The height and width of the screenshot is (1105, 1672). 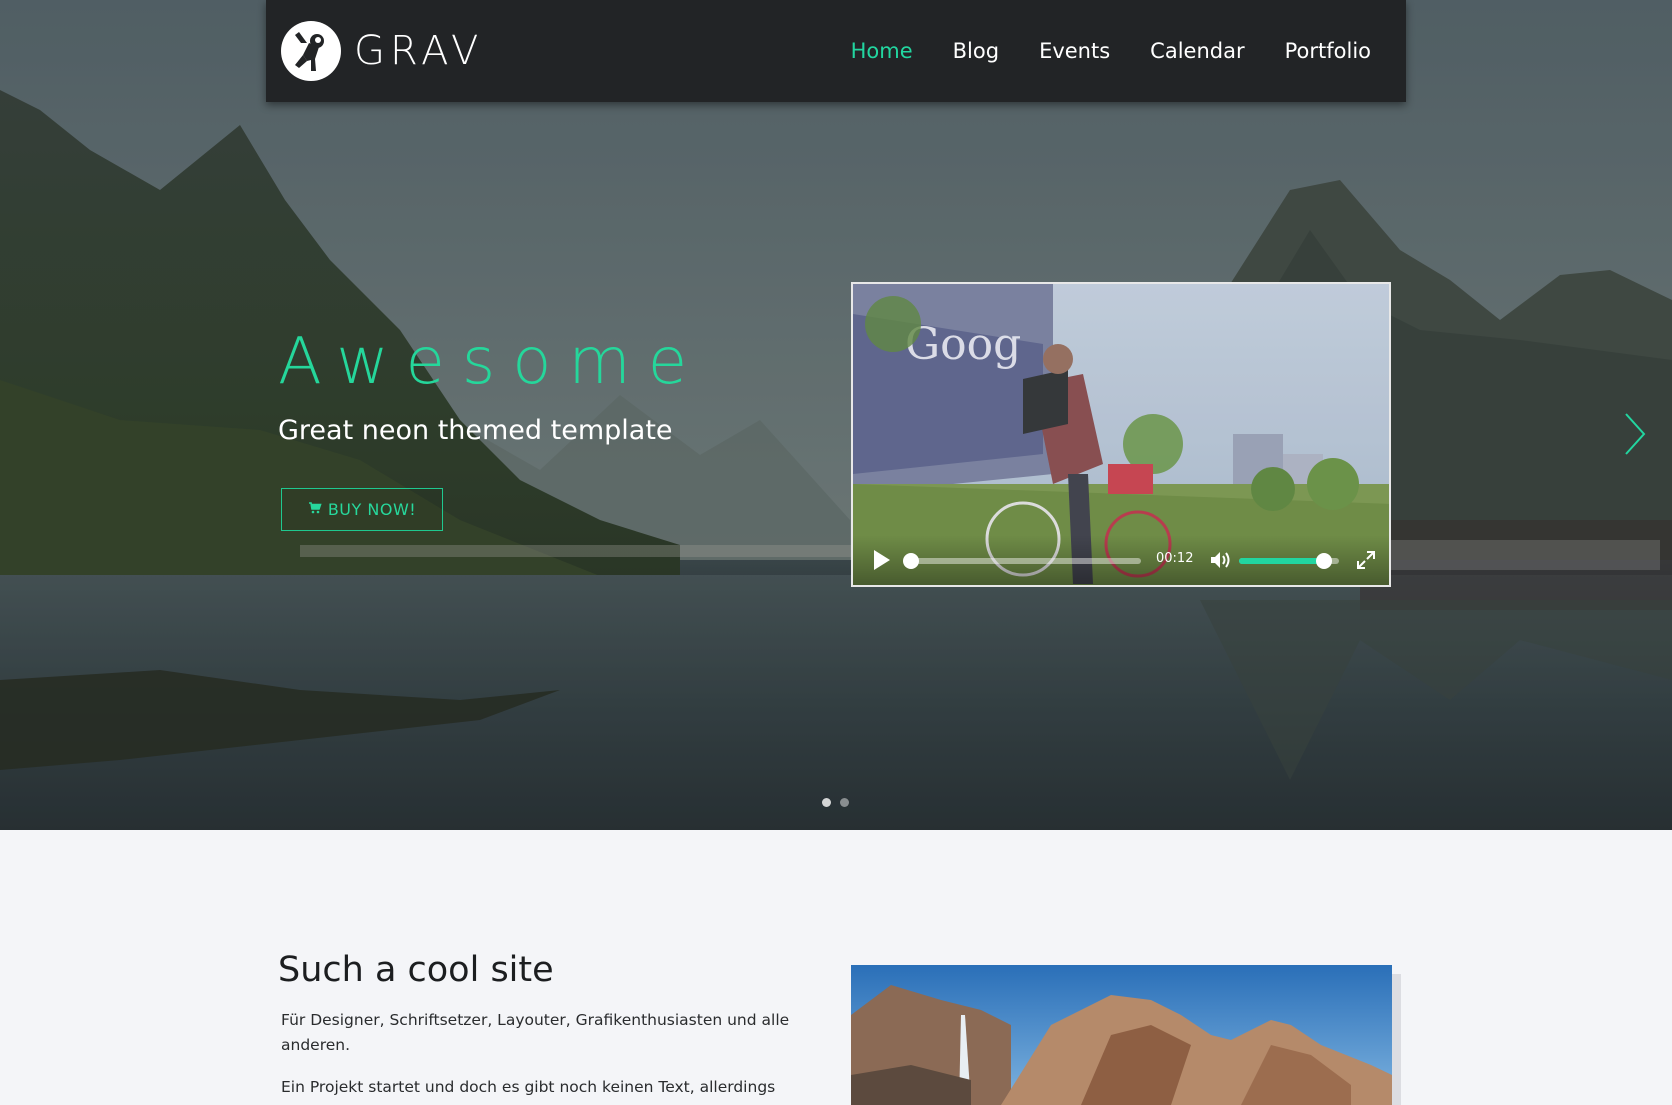 I want to click on nav-item-events: Events, so click(x=1074, y=51).